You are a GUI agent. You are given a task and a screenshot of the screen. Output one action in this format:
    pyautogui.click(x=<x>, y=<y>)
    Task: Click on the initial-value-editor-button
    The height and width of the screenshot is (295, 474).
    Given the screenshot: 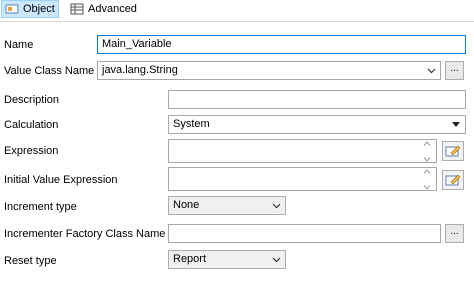 What is the action you would take?
    pyautogui.click(x=453, y=180)
    